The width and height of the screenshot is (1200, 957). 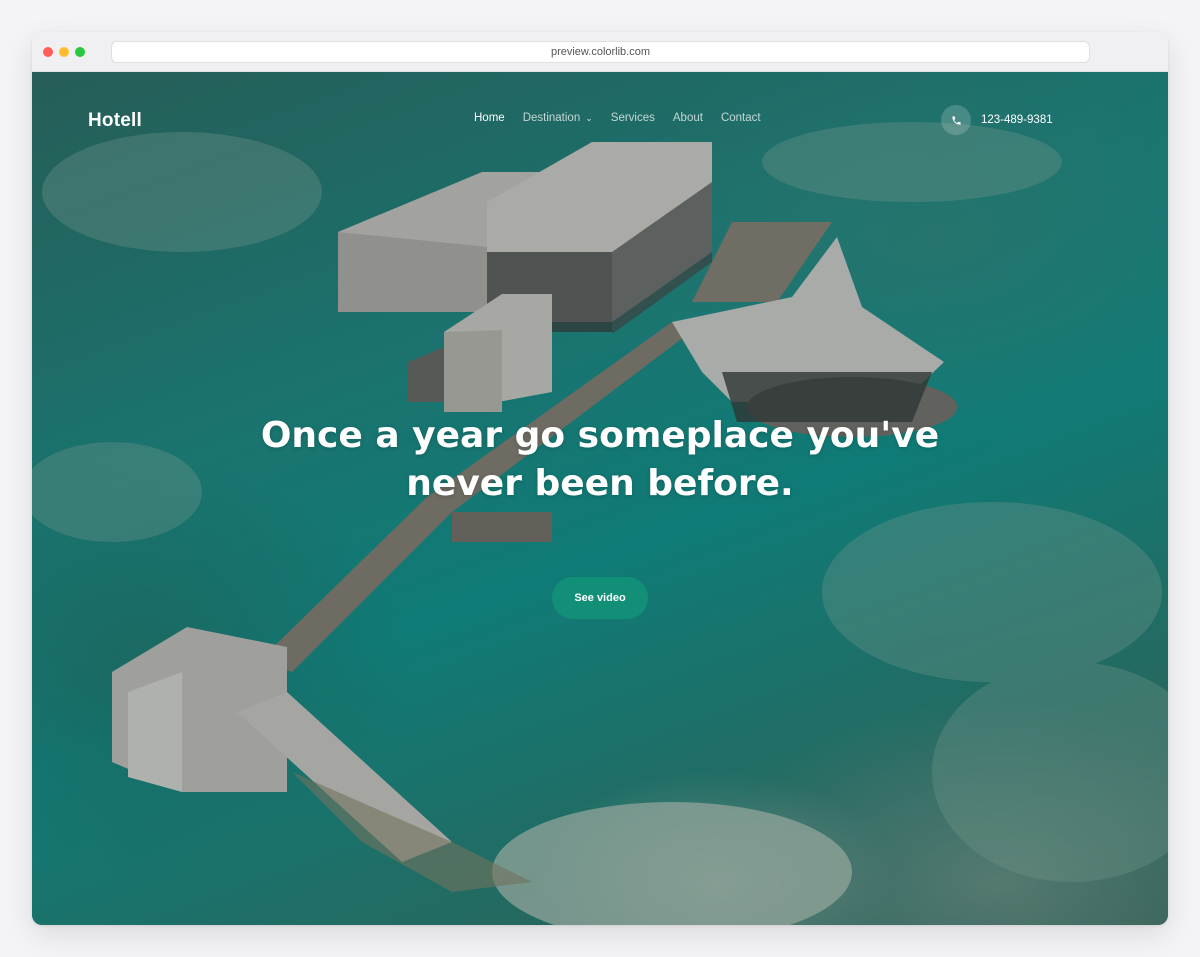 What do you see at coordinates (1017, 120) in the screenshot?
I see `phone-number: 123-489-9381` at bounding box center [1017, 120].